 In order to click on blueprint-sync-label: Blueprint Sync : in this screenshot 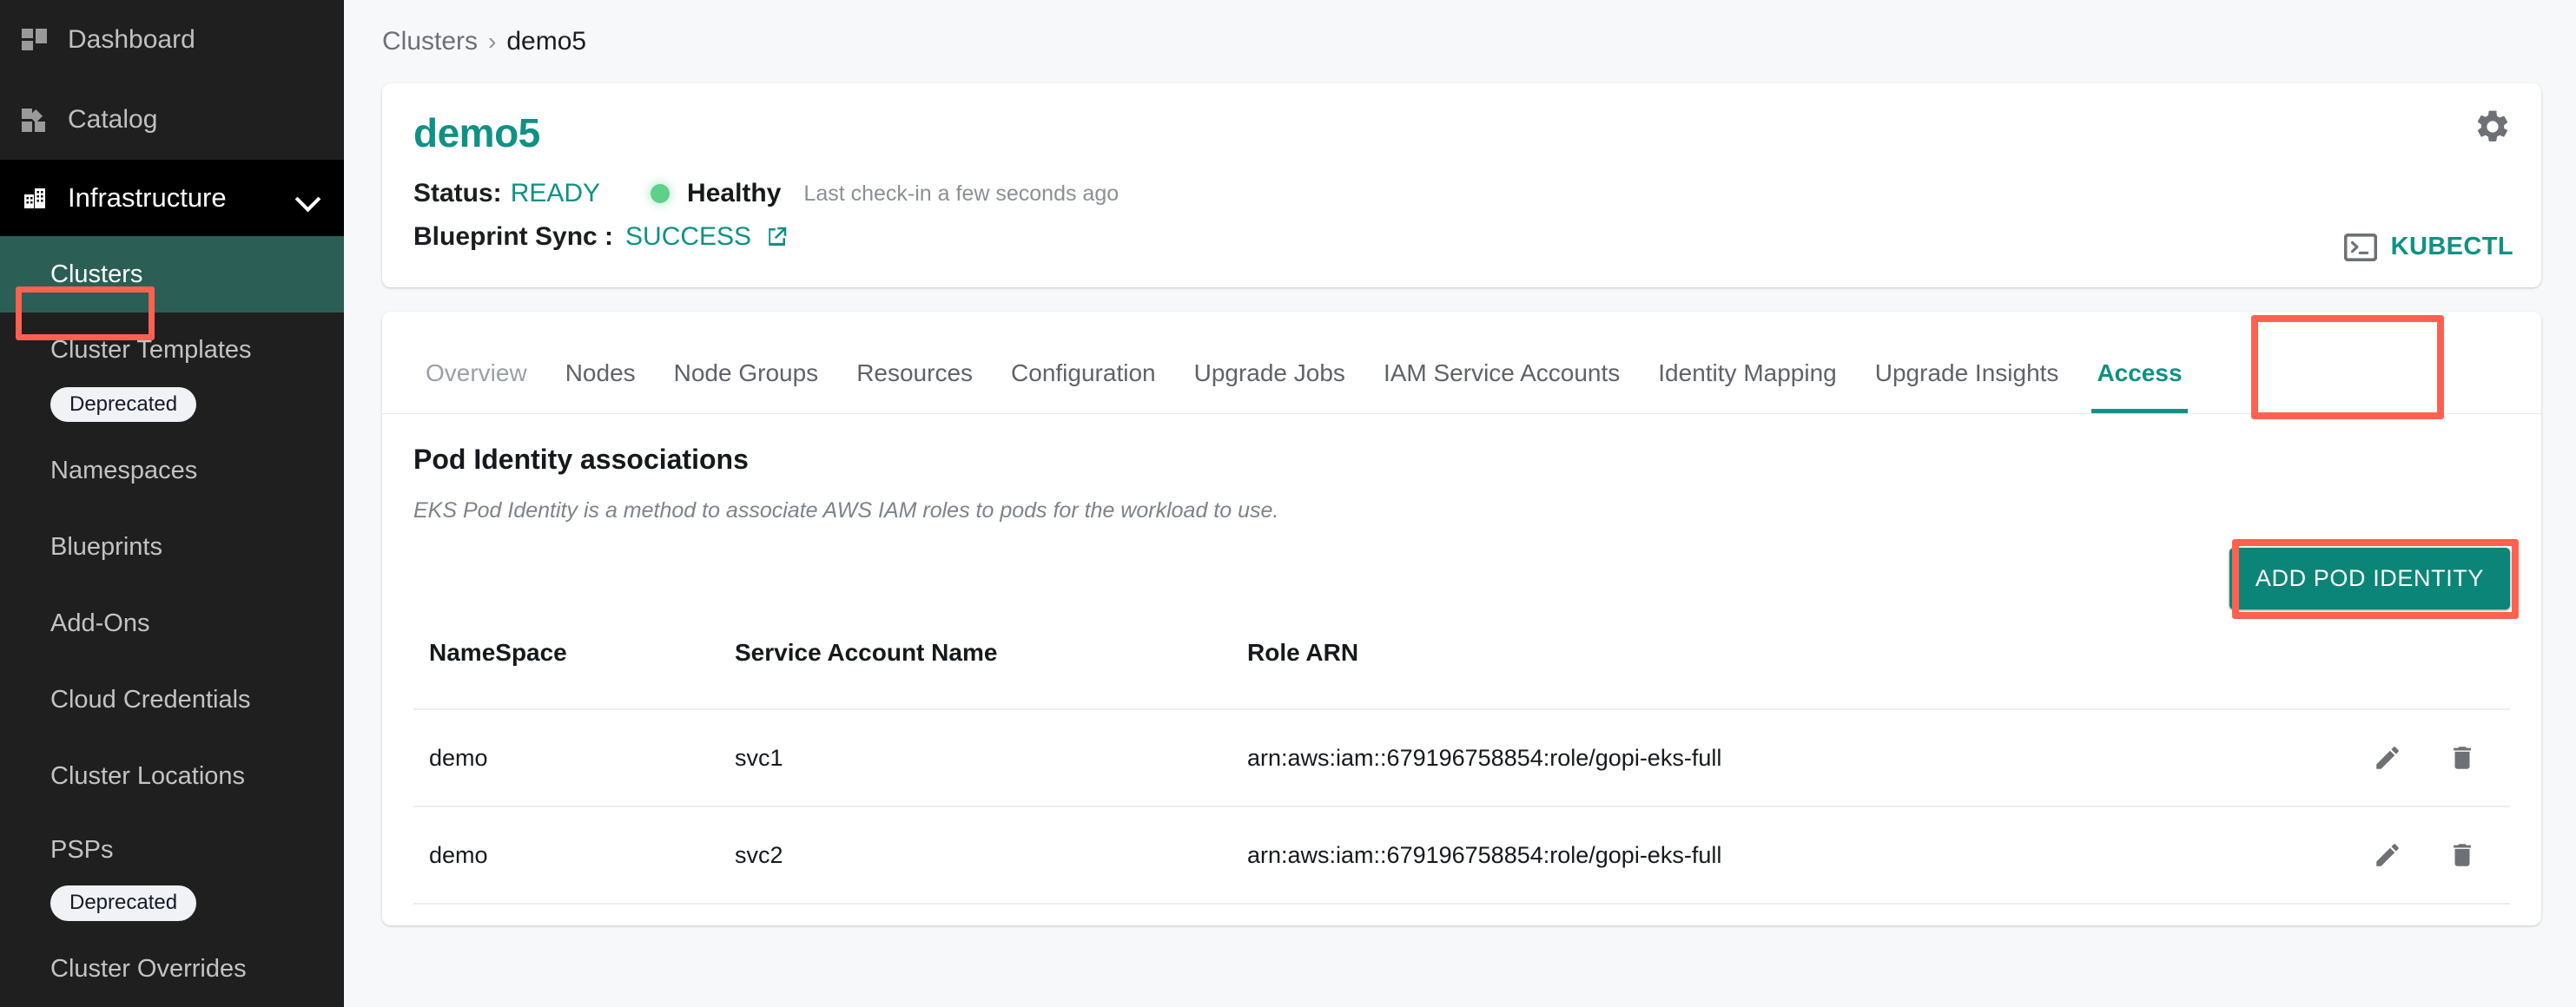, I will do `click(514, 236)`.